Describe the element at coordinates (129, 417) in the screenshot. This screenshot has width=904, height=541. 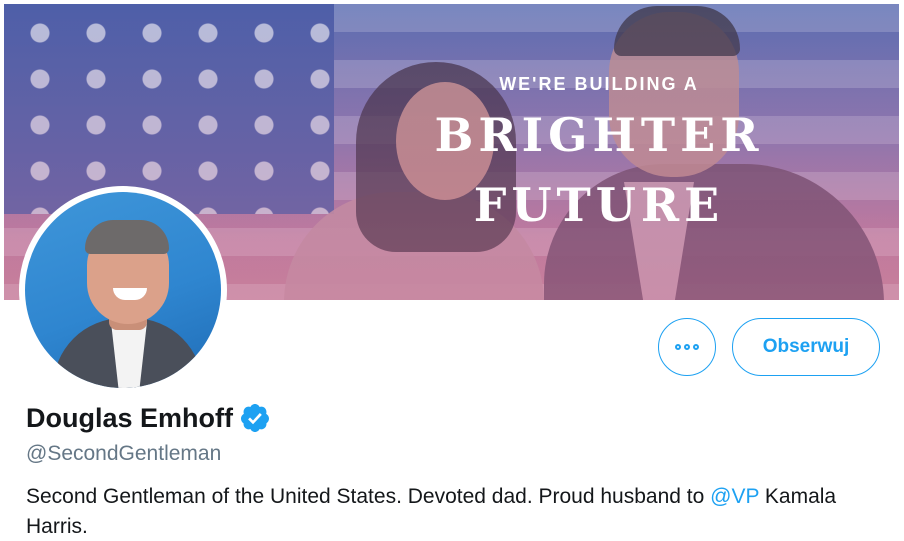
I see `display-name: Douglas Emhoff` at that location.